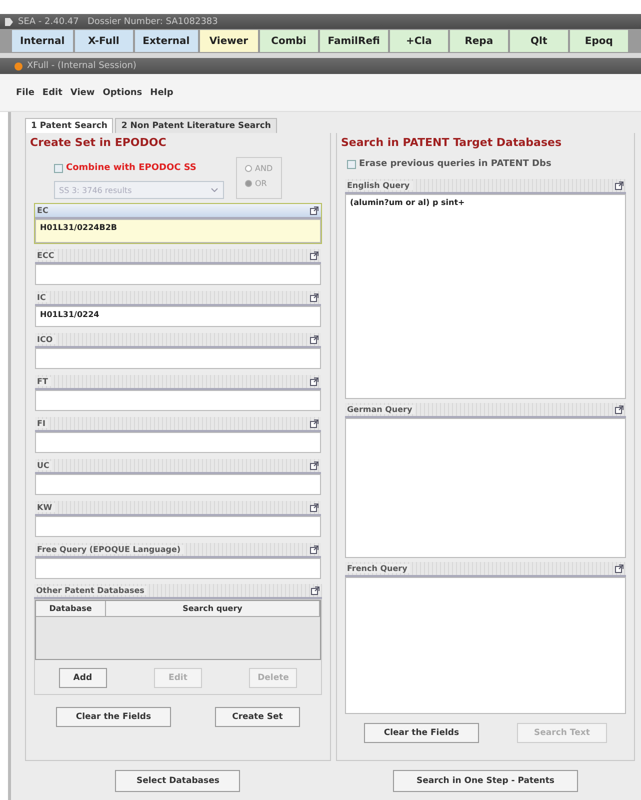  What do you see at coordinates (9, 21) in the screenshot?
I see `app-icon` at bounding box center [9, 21].